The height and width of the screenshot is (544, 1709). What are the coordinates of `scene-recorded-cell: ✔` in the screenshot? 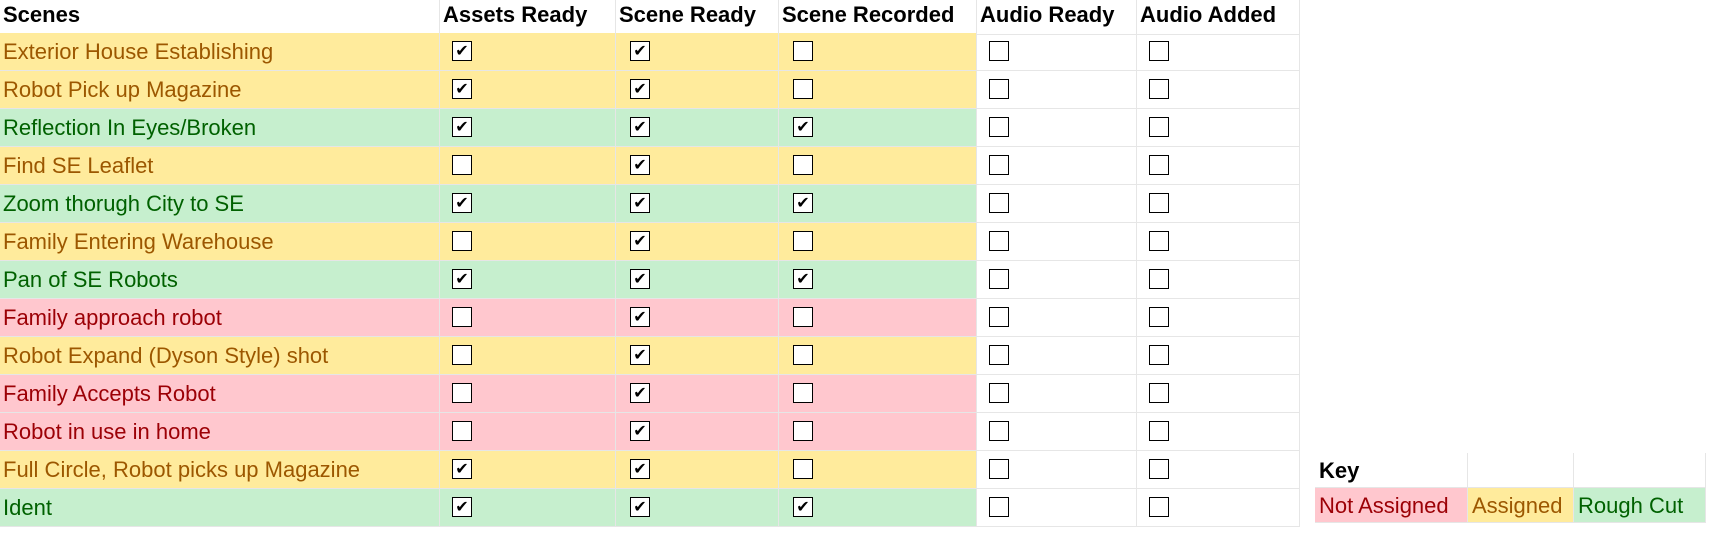 It's located at (878, 128).